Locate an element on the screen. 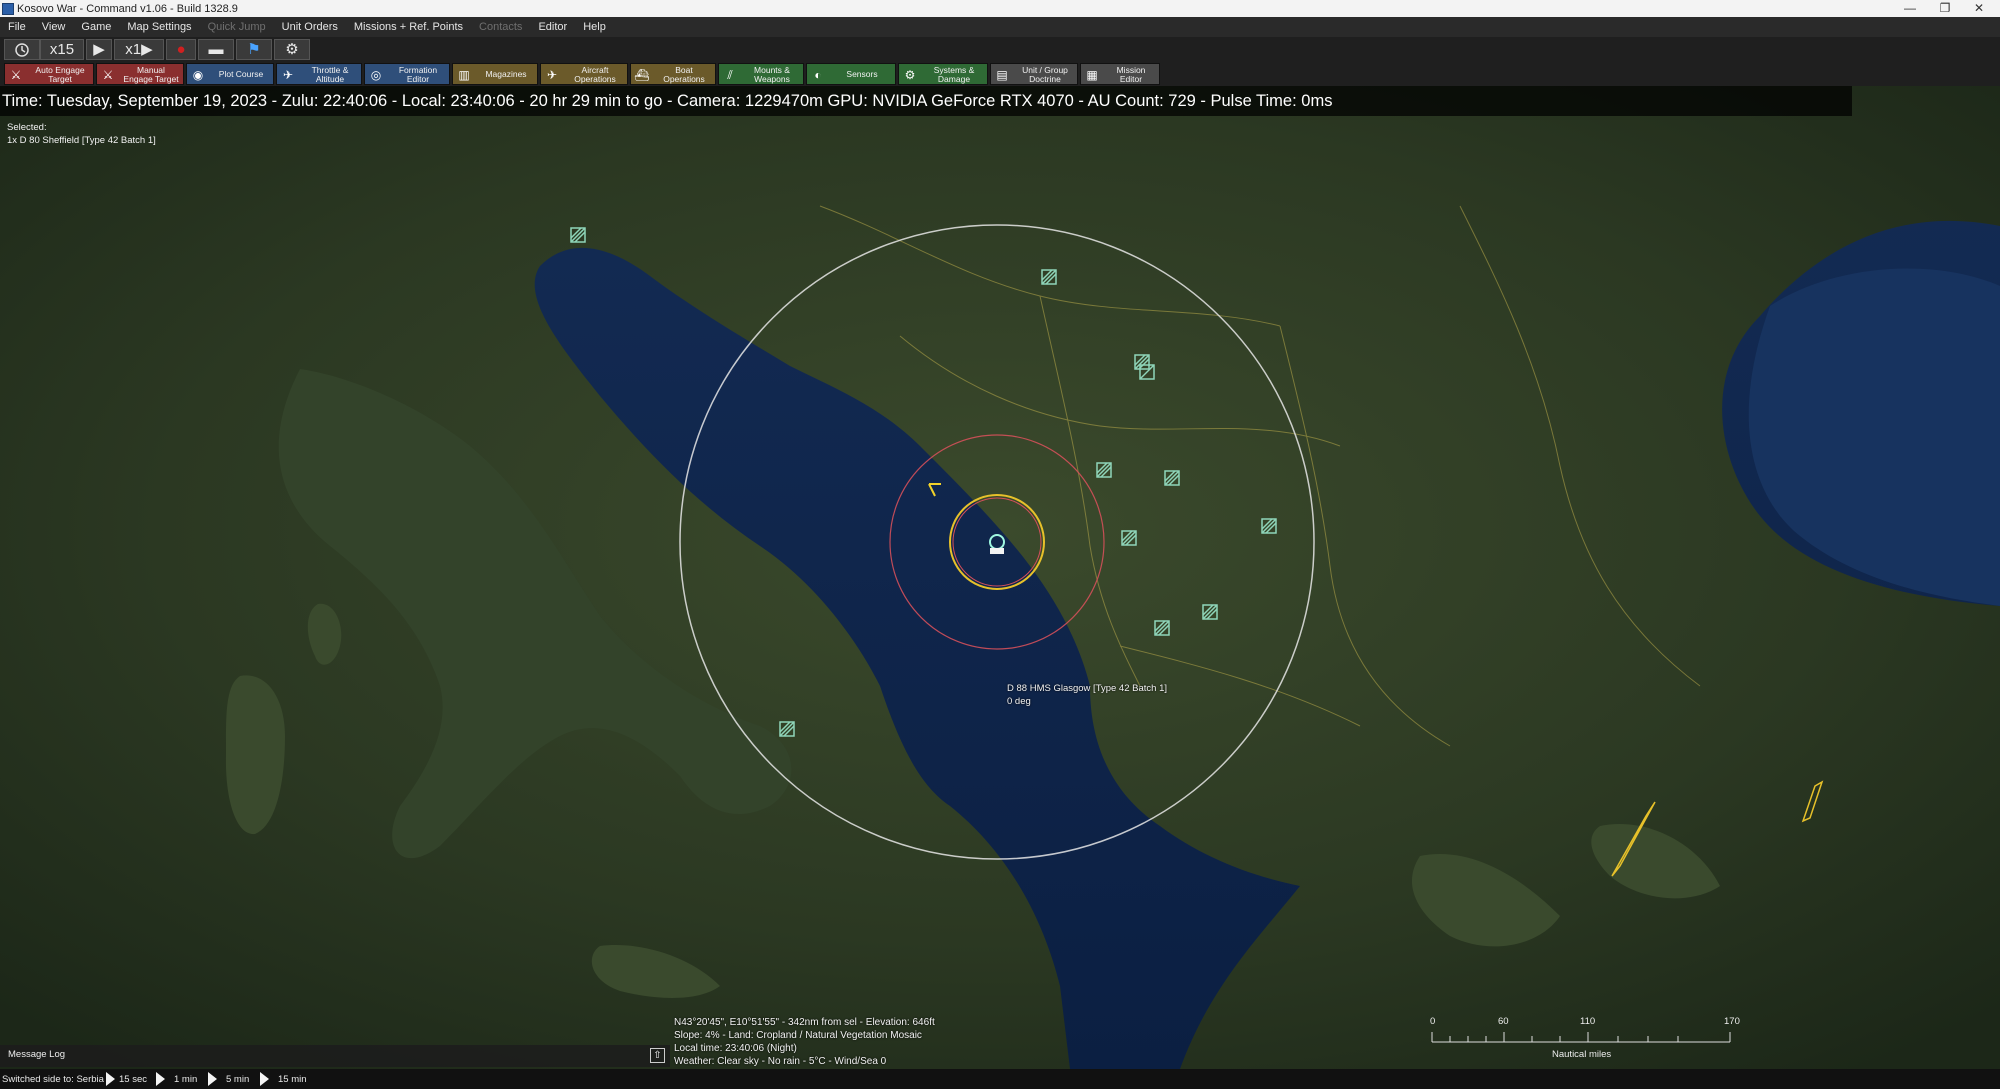 This screenshot has width=2000, height=1089. settings-button: ⚙ is located at coordinates (292, 49).